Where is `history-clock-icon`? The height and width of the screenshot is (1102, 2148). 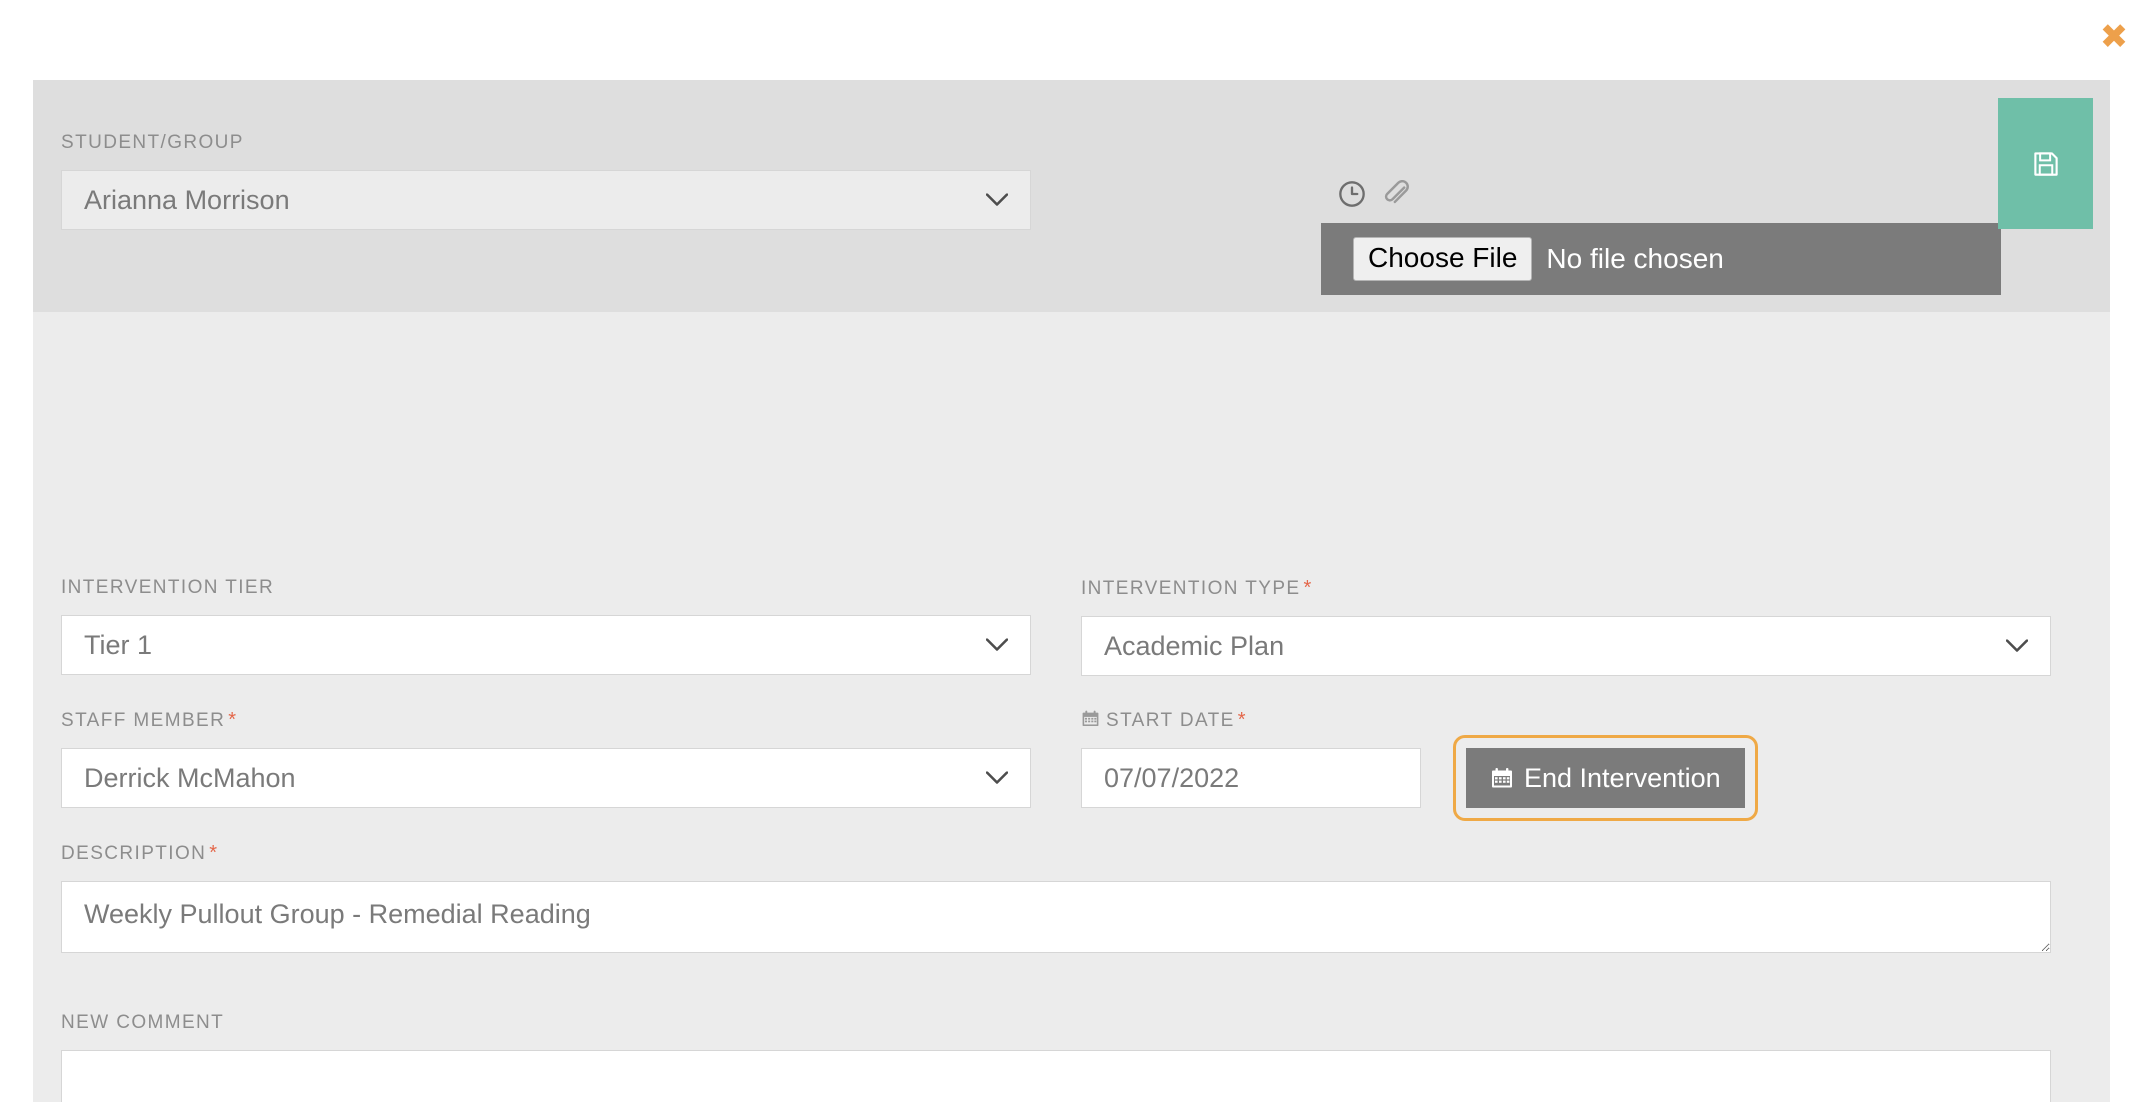
history-clock-icon is located at coordinates (1352, 194).